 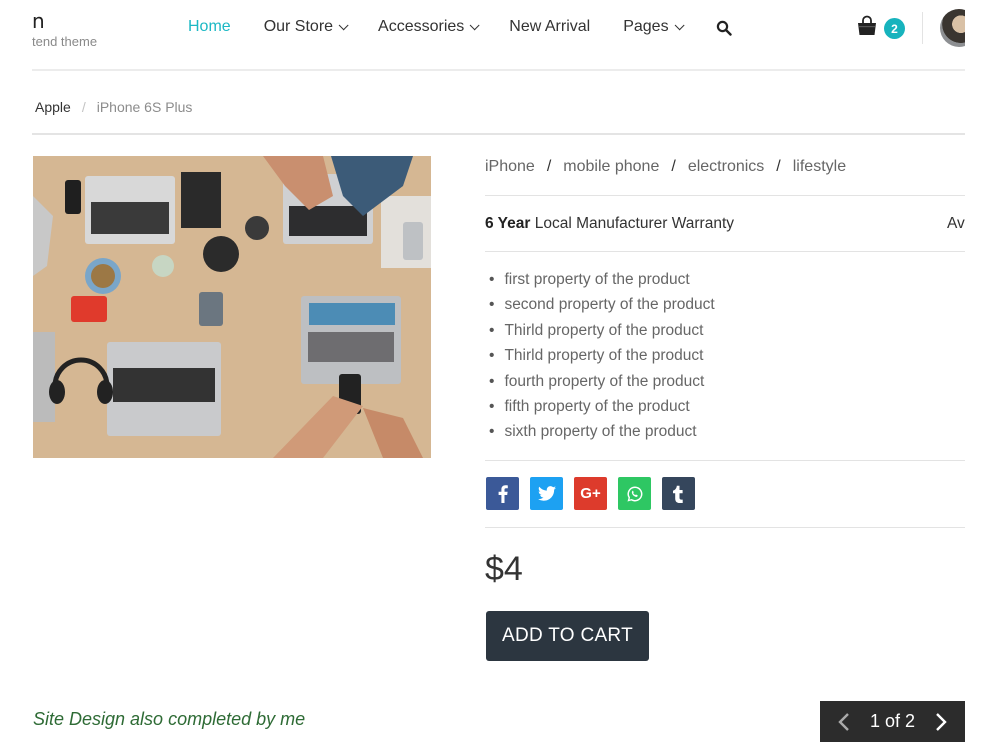 What do you see at coordinates (726, 166) in the screenshot?
I see `tag-link: electronics` at bounding box center [726, 166].